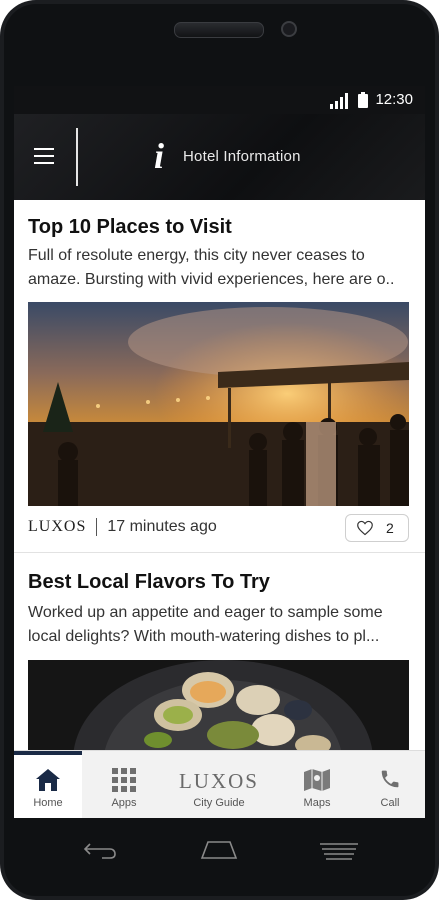 Image resolution: width=439 pixels, height=900 pixels. I want to click on article-time: 17 minutes ago, so click(162, 527).